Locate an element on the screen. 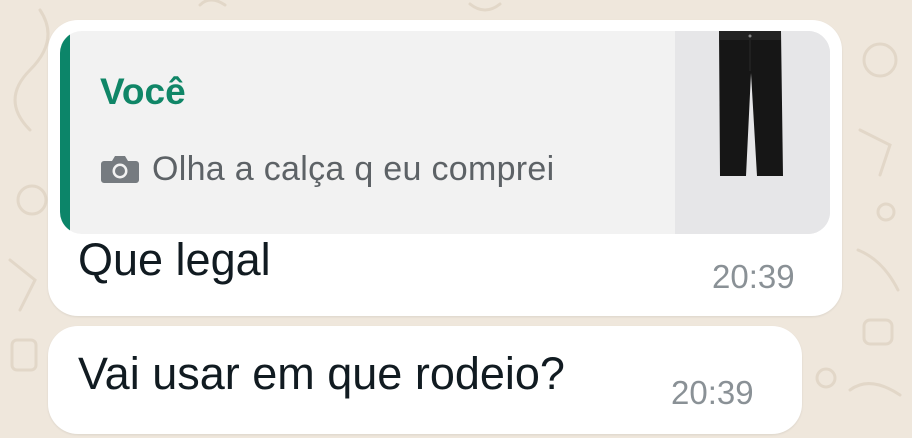 The height and width of the screenshot is (438, 912). quoted-author-name: Você is located at coordinates (143, 91).